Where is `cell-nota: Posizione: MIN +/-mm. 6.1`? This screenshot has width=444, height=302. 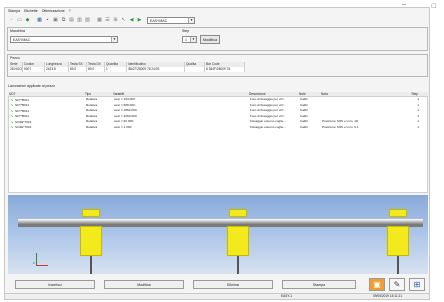
cell-nota: Posizione: MIN +/-mm. 6.1 is located at coordinates (340, 126).